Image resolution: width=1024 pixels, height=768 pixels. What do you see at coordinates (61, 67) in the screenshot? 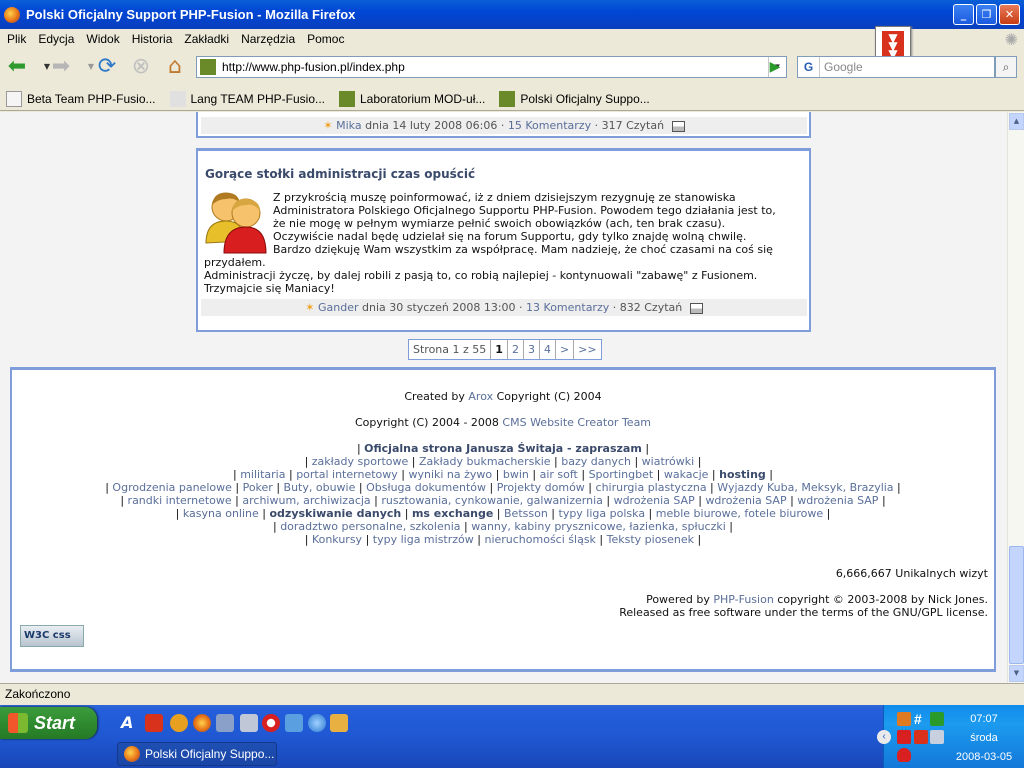
I see `forward-icon: ➡` at bounding box center [61, 67].